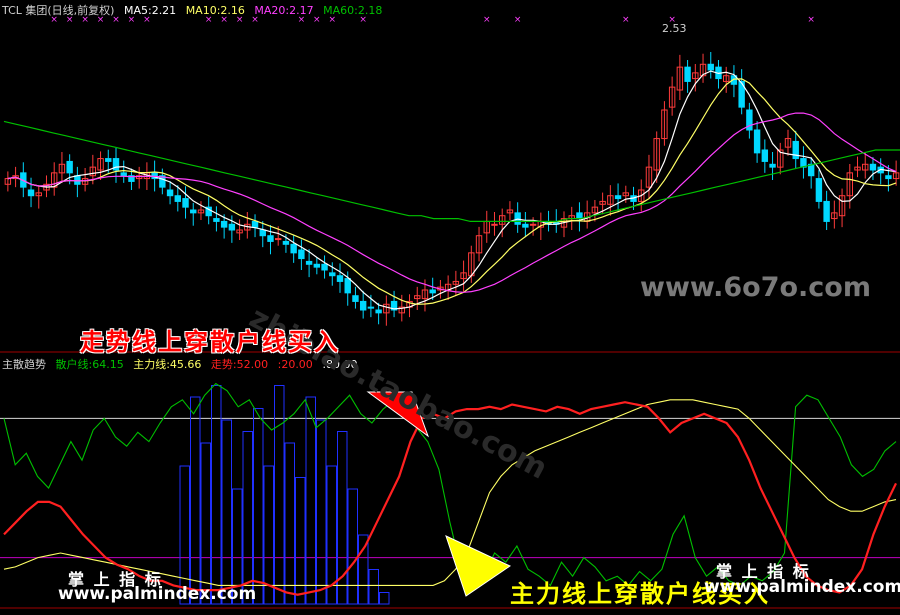  Describe the element at coordinates (284, 10) in the screenshot. I see `ma20-label: MA20:2.17` at that location.